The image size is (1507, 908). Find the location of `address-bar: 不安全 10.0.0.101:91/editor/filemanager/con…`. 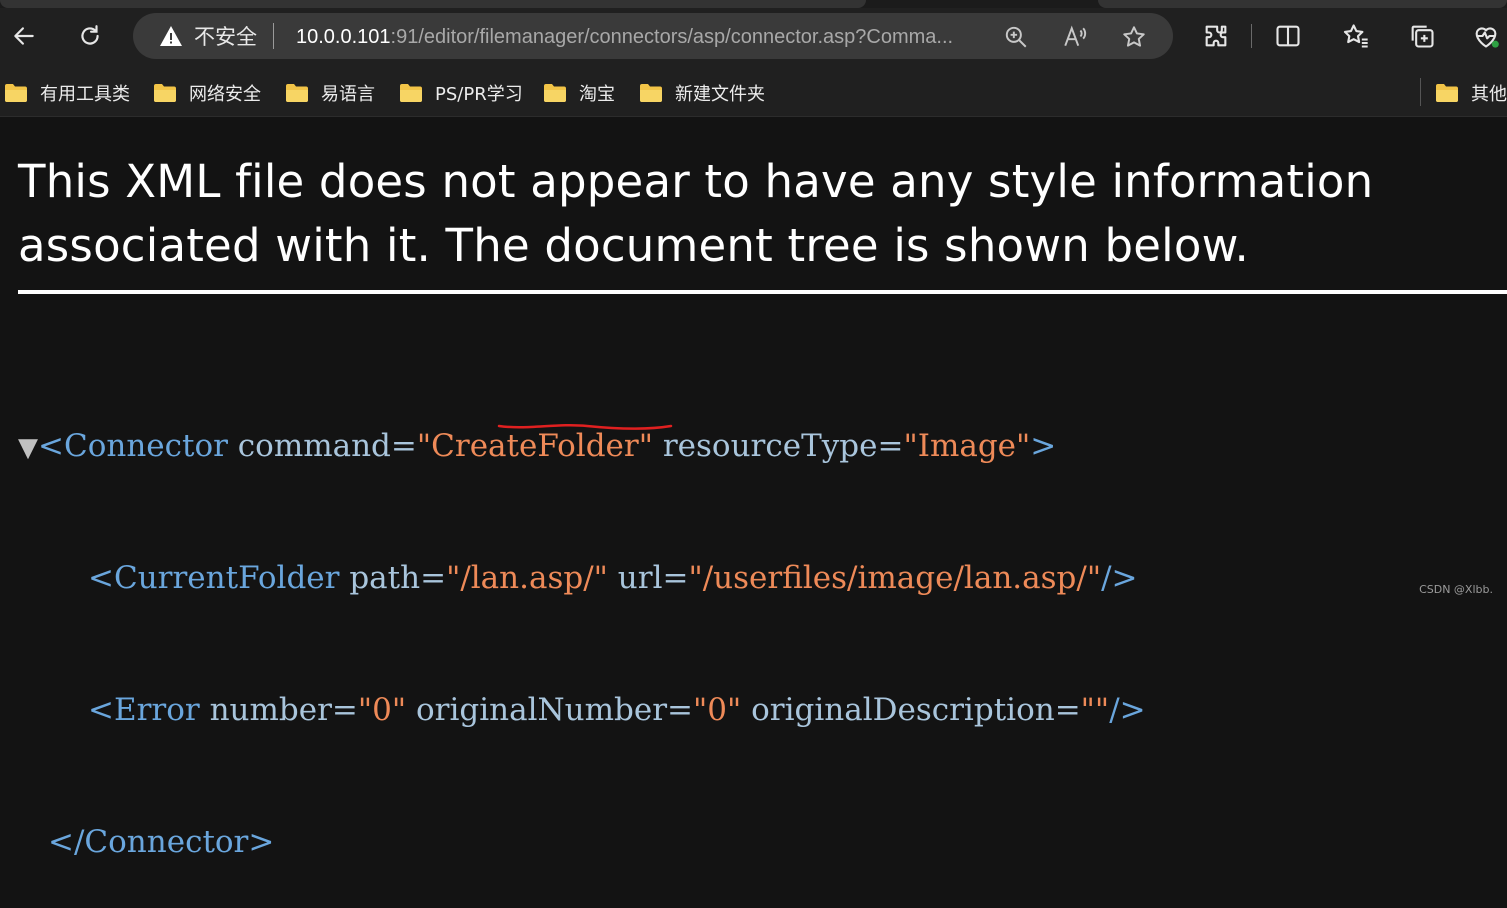

address-bar: 不安全 10.0.0.101:91/editor/filemanager/con… is located at coordinates (653, 36).